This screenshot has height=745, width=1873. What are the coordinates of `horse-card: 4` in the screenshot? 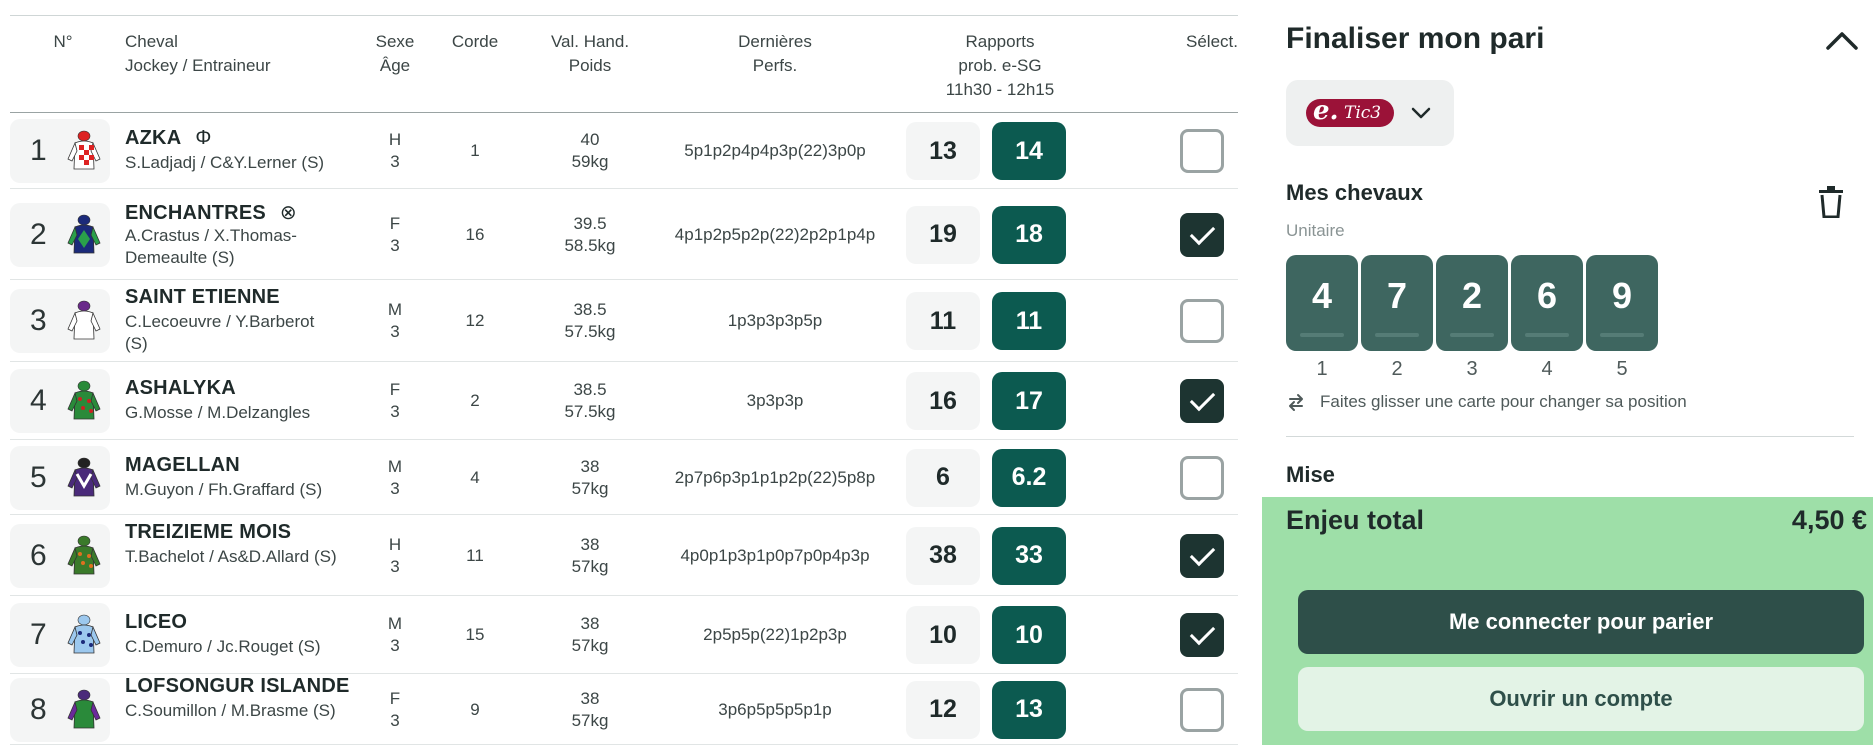 It's located at (1322, 303).